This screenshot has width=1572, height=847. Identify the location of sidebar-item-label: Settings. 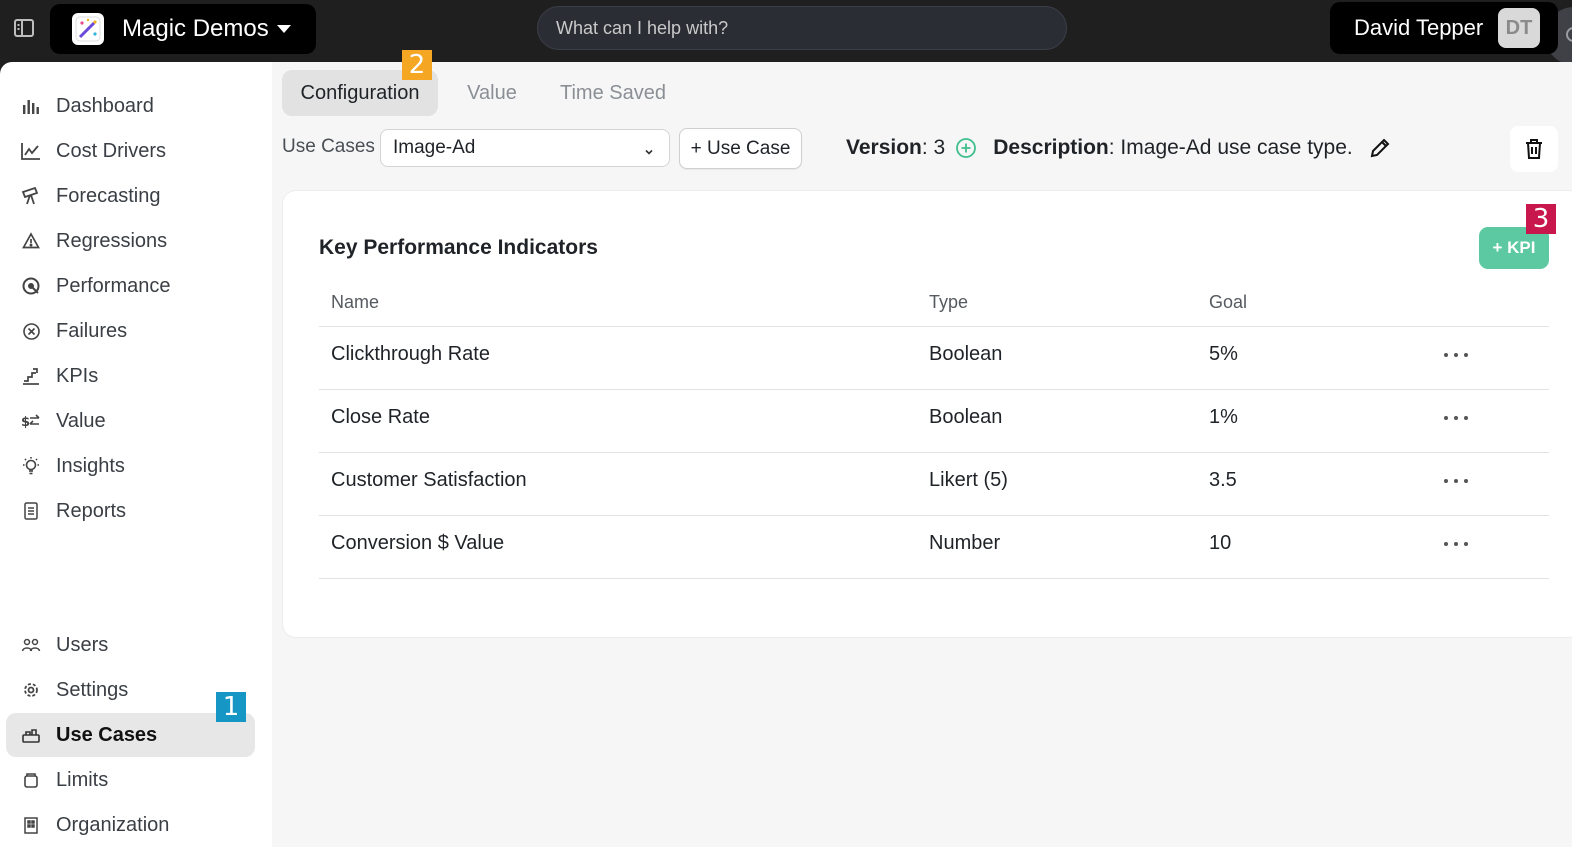
(92, 689).